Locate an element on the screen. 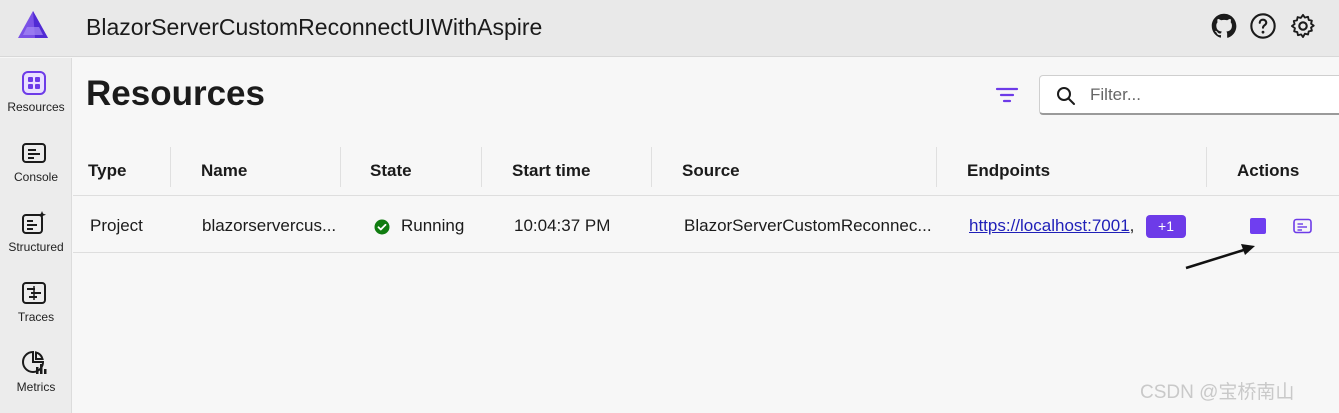  more-endpoints-badge: +1 is located at coordinates (1166, 226).